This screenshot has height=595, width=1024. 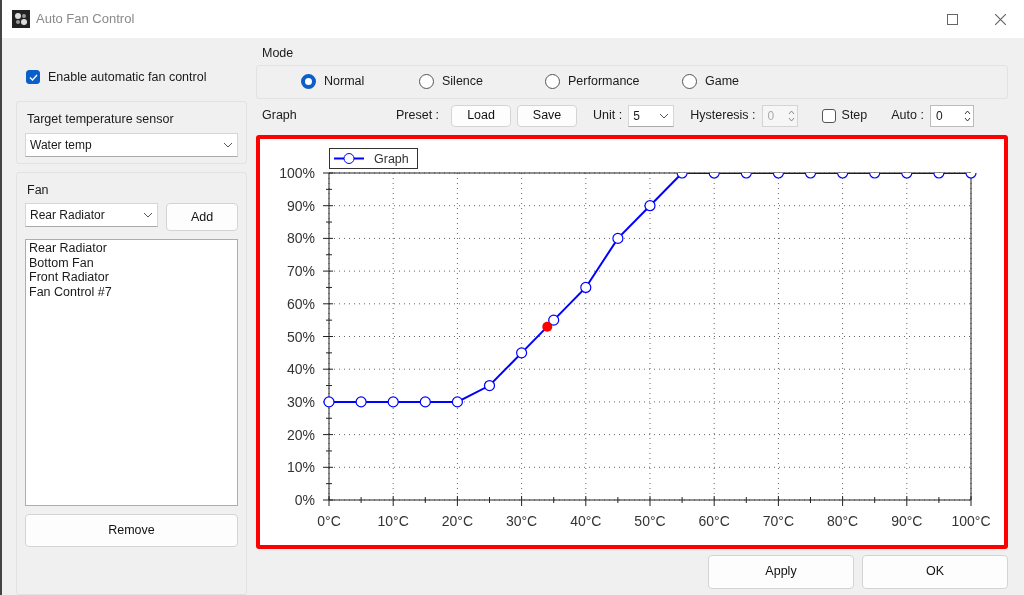 What do you see at coordinates (778, 520) in the screenshot?
I see `axis-label: 70°C` at bounding box center [778, 520].